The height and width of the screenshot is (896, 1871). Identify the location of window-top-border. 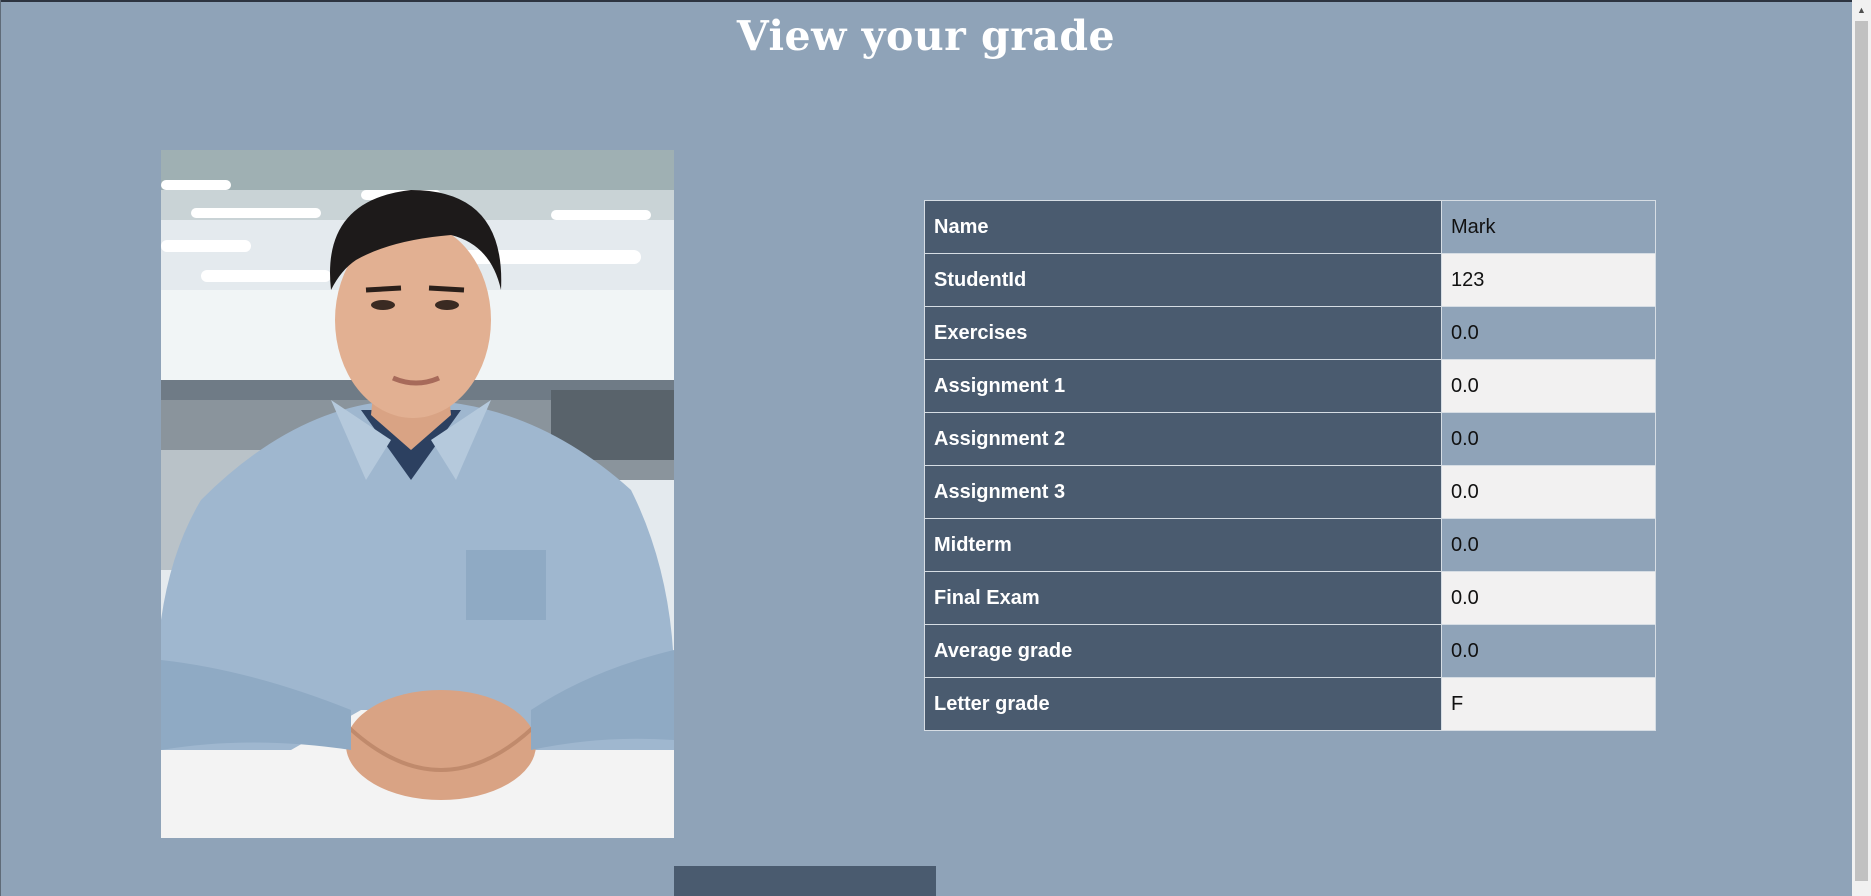
(935, 1).